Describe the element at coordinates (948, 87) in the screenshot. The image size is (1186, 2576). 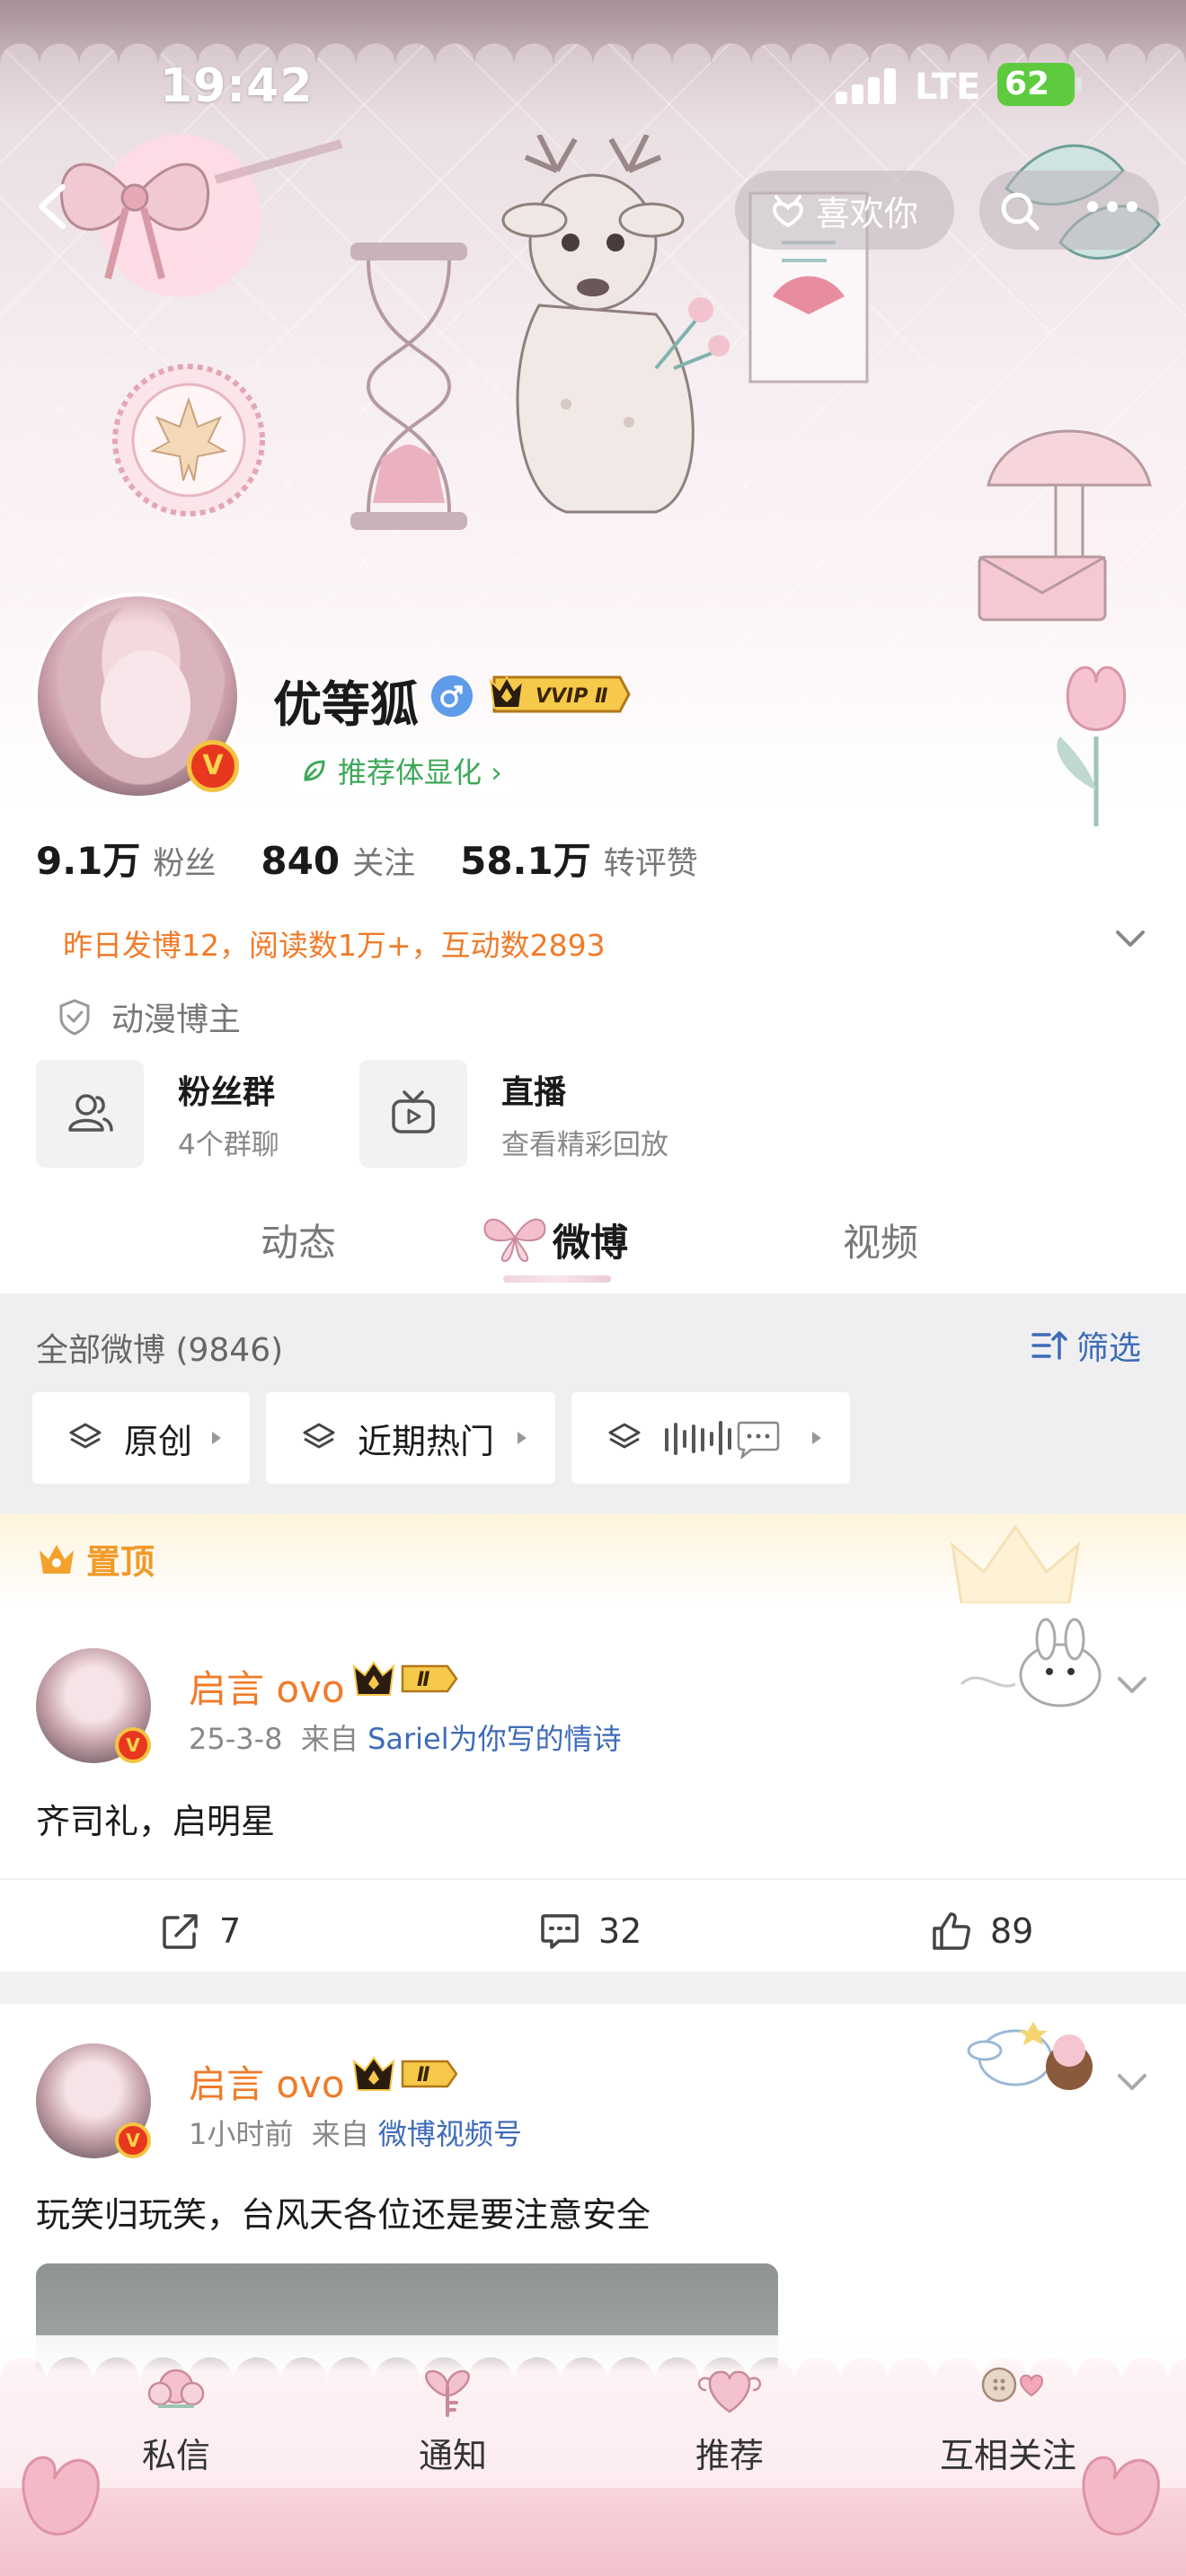
I see `network-type: LTE` at that location.